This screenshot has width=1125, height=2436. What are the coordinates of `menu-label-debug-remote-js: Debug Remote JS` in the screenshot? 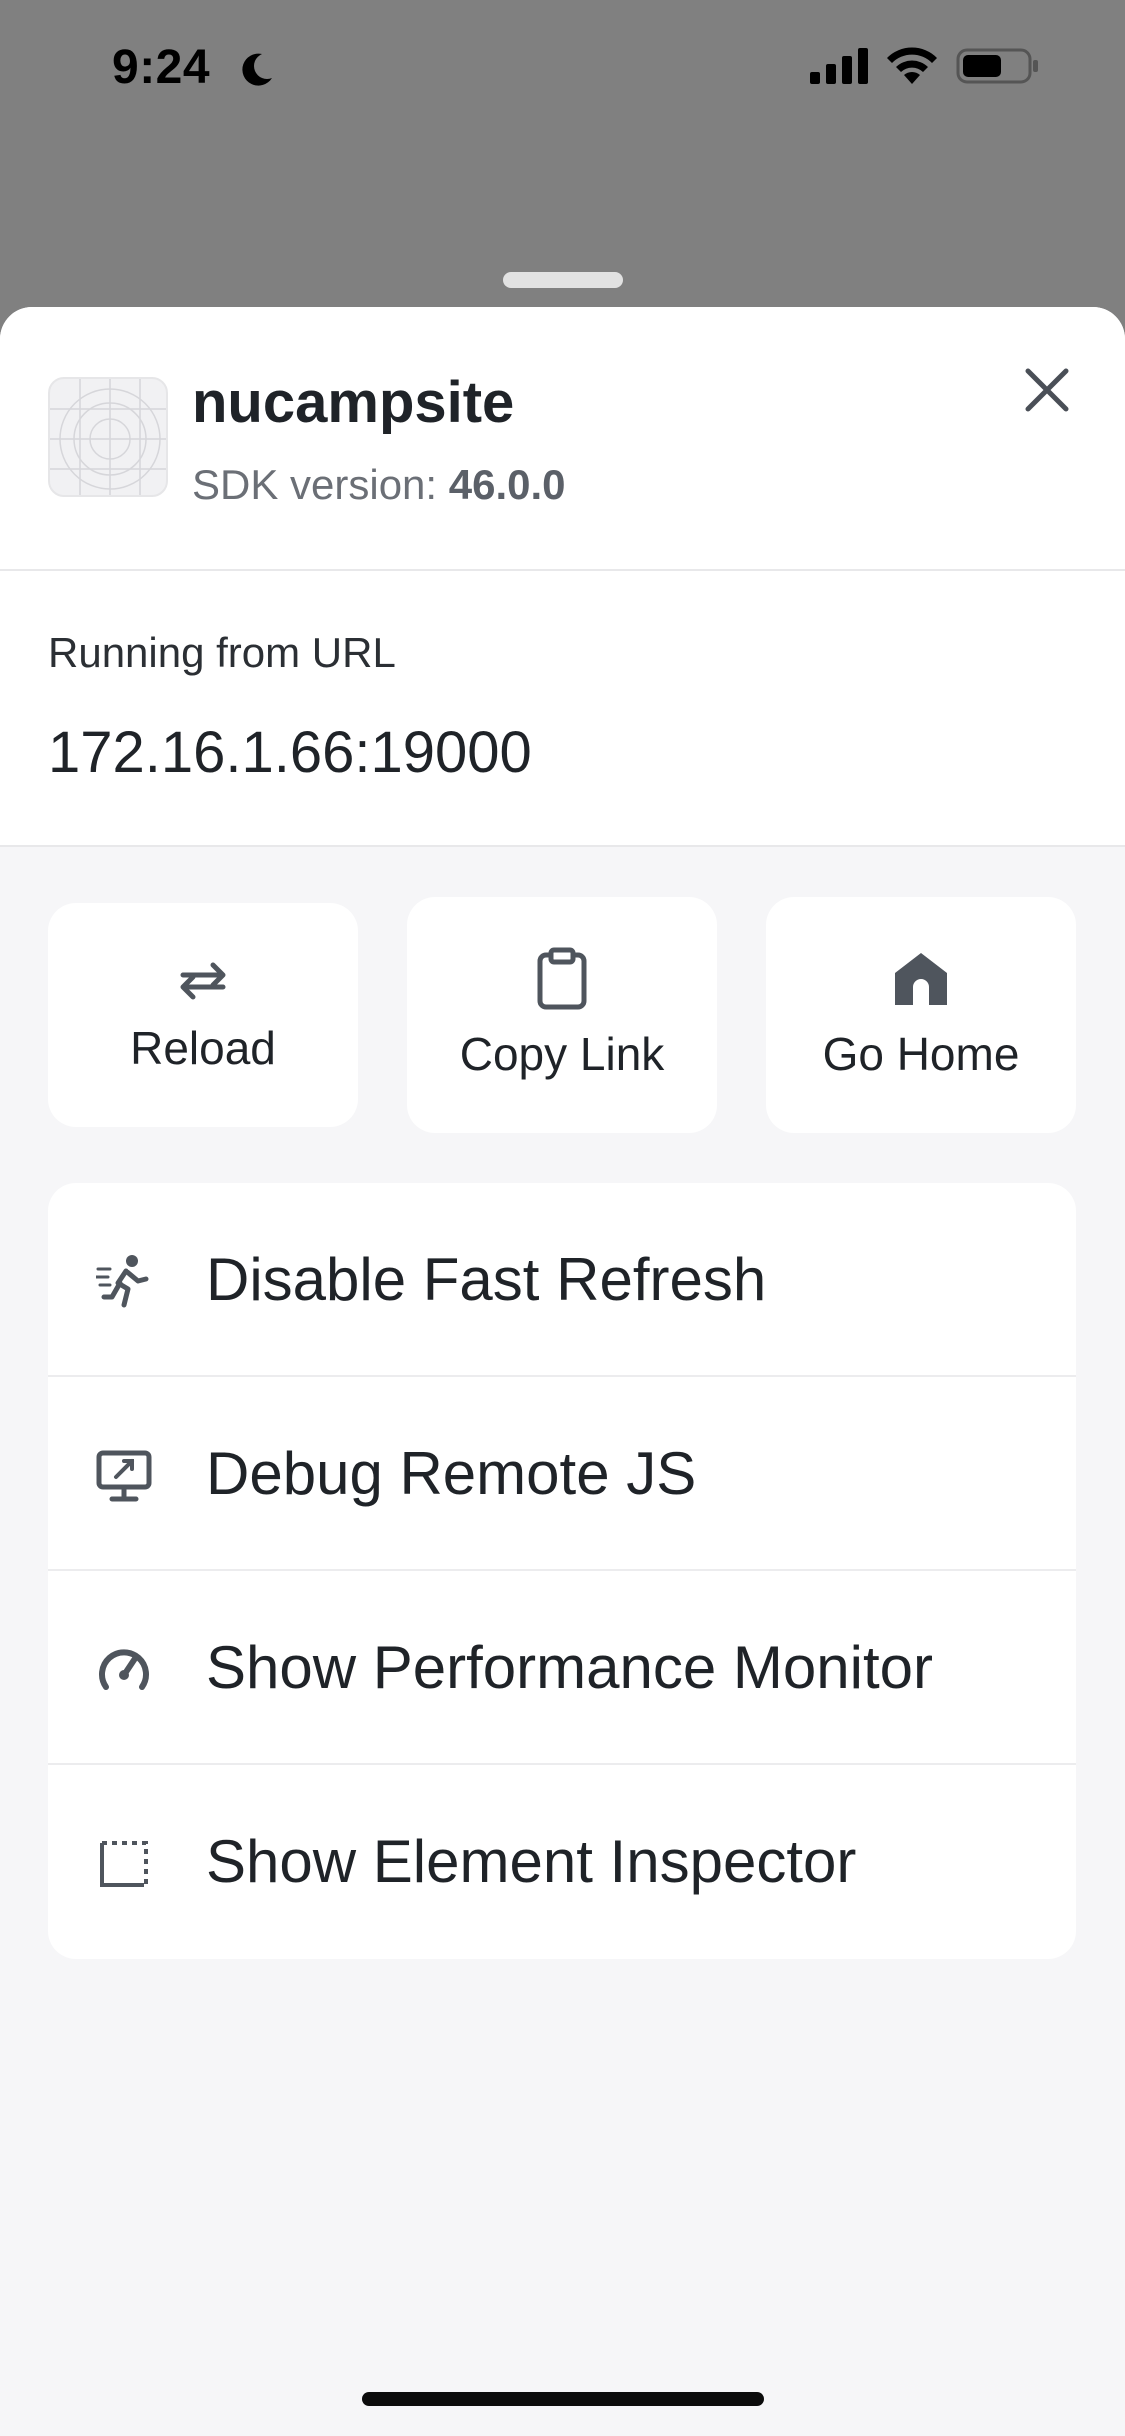 It's located at (451, 1473).